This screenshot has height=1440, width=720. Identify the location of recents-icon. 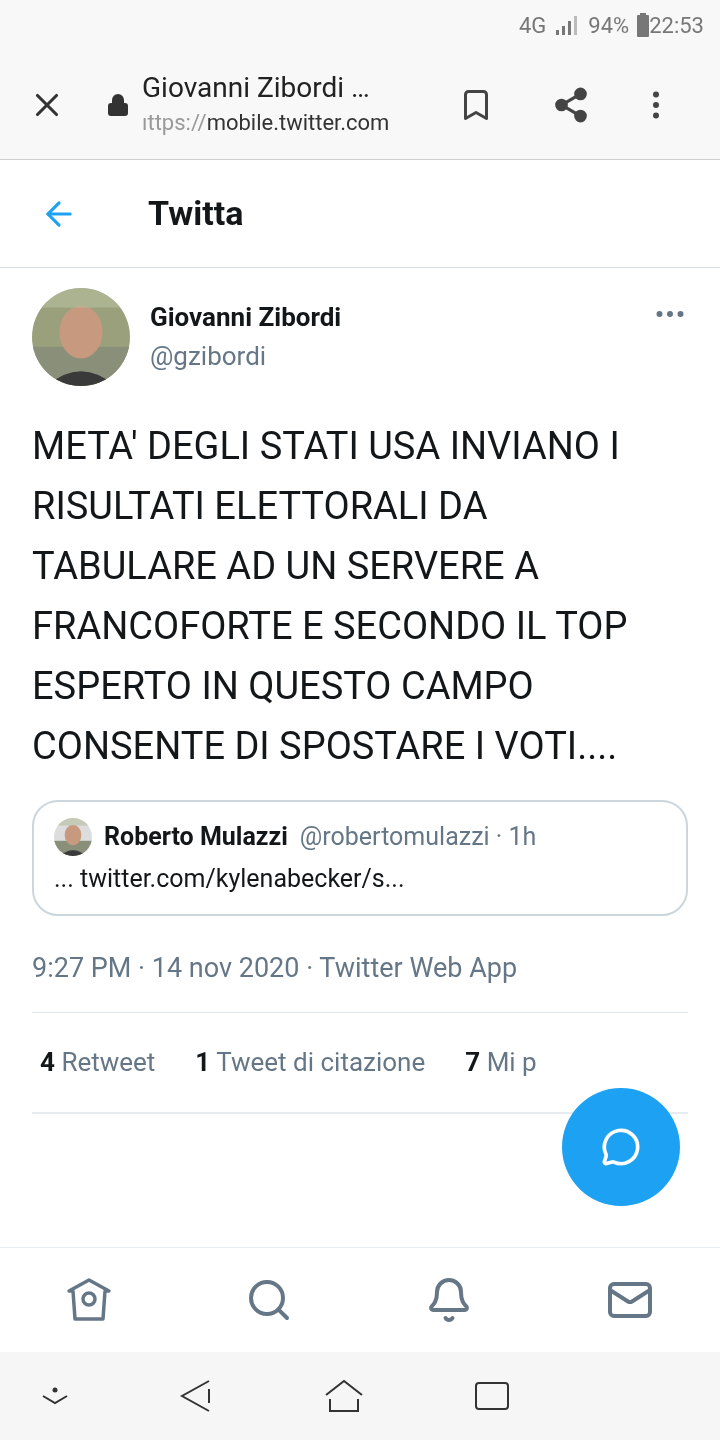
(492, 1396).